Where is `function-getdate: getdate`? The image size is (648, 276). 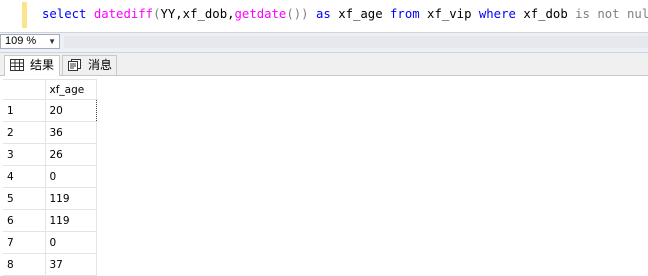
function-getdate: getdate is located at coordinates (260, 14).